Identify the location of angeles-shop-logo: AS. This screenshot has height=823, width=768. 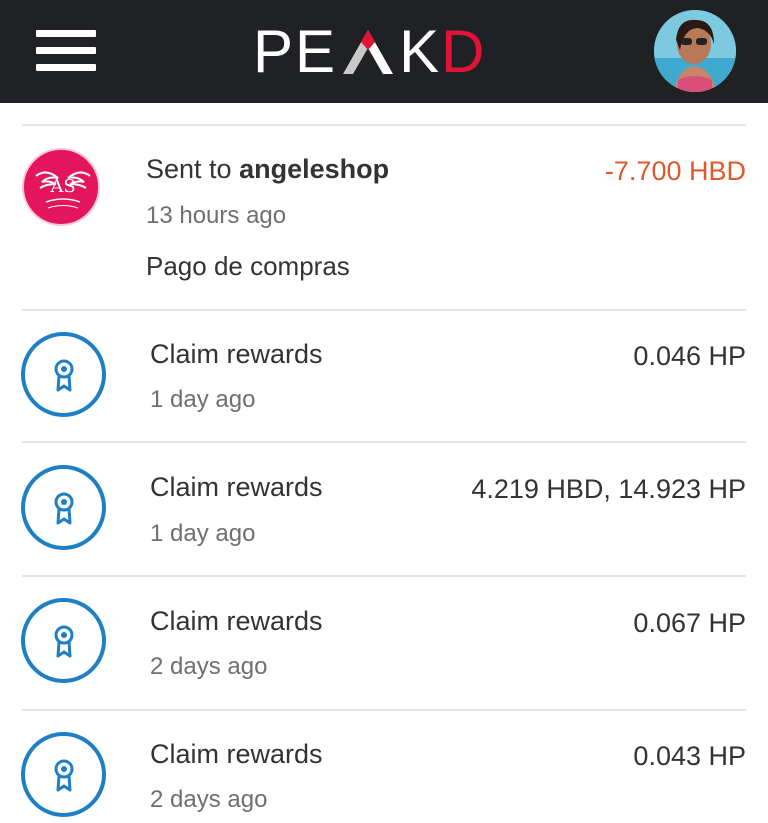
(61, 187).